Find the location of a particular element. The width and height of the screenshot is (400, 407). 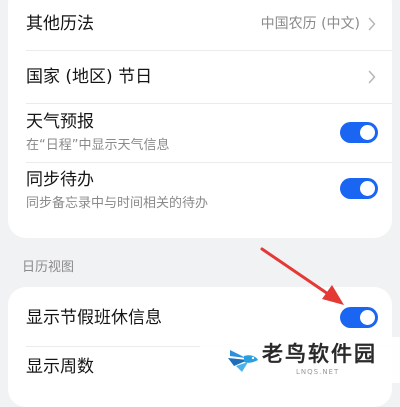

other-calendars-row: 其他历法 中国农历 (中文) is located at coordinates (200, 25).